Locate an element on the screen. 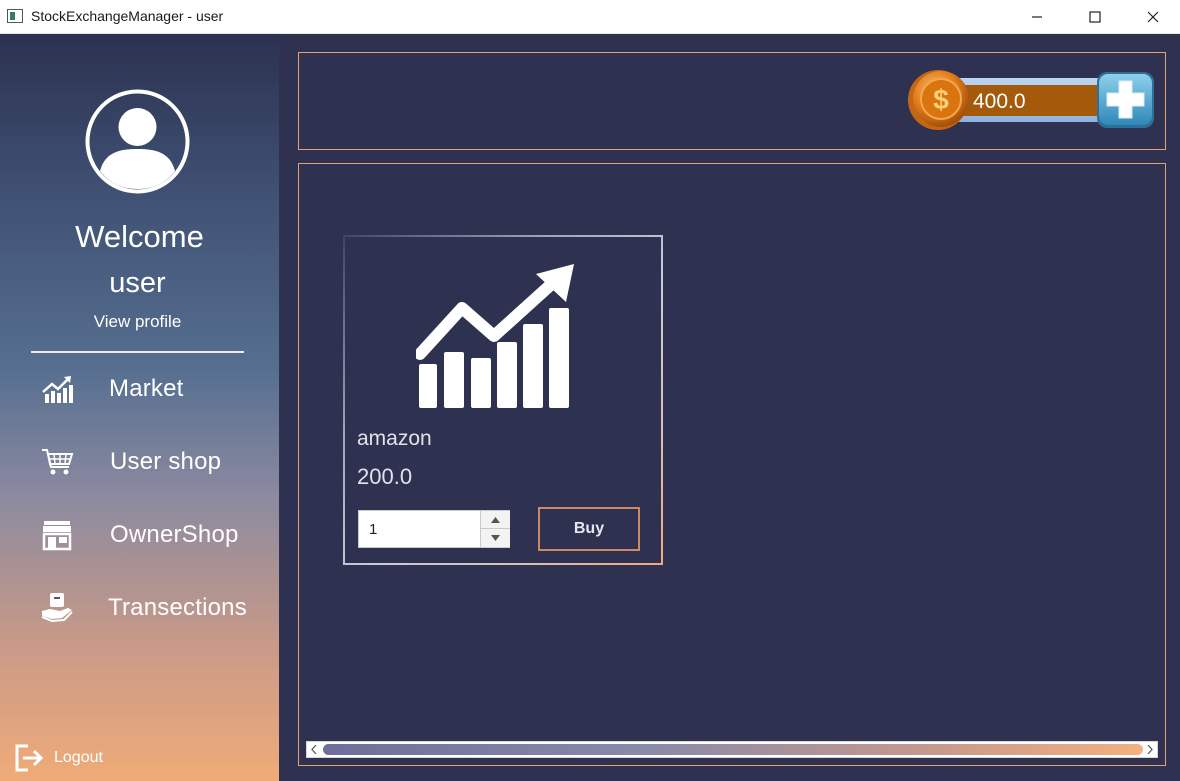 The height and width of the screenshot is (781, 1180). stock-card-body: amazon 200.0 Buy is located at coordinates (503, 400).